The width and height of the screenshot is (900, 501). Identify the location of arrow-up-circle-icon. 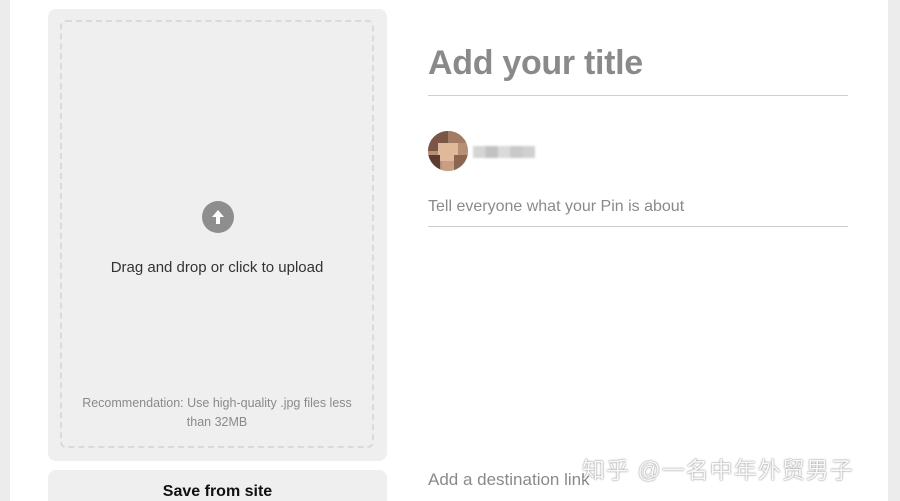
(218, 217).